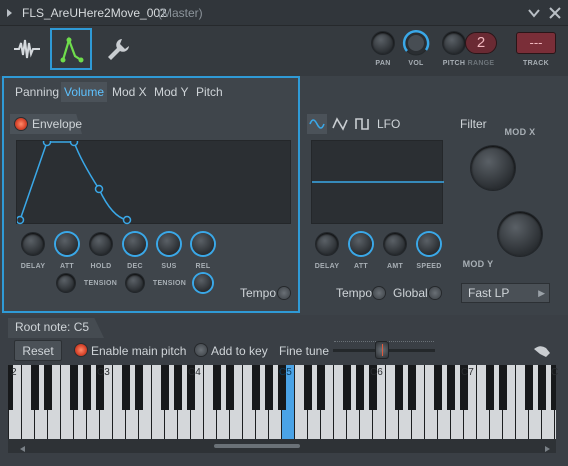  What do you see at coordinates (52, 327) in the screenshot?
I see `root-note-label: Root note: C5` at bounding box center [52, 327].